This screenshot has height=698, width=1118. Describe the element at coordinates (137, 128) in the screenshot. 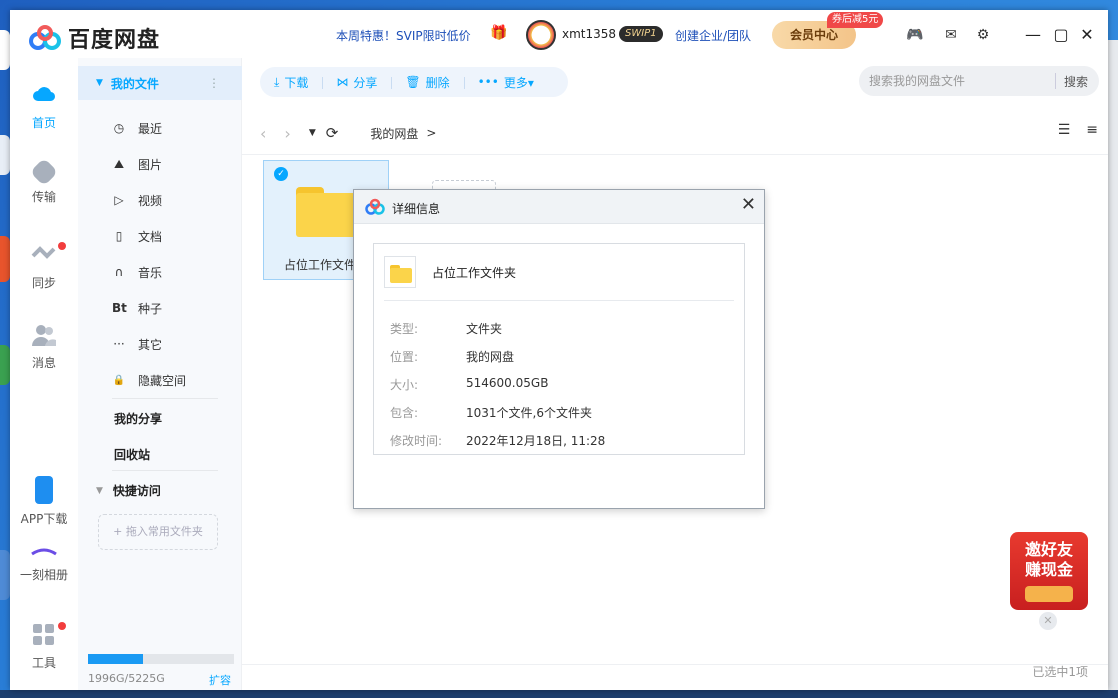

I see `sidebar-item-recent: ◷ 最近` at that location.